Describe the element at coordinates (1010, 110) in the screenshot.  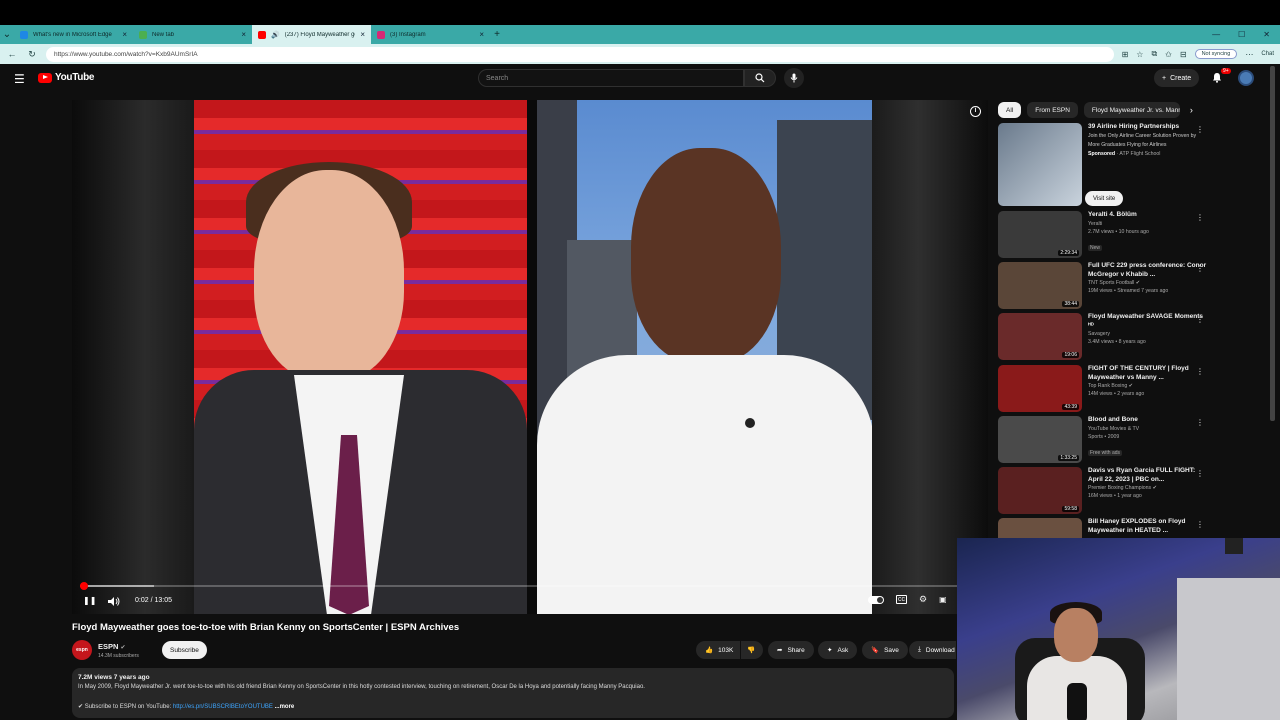
I see `chip-all: All` at that location.